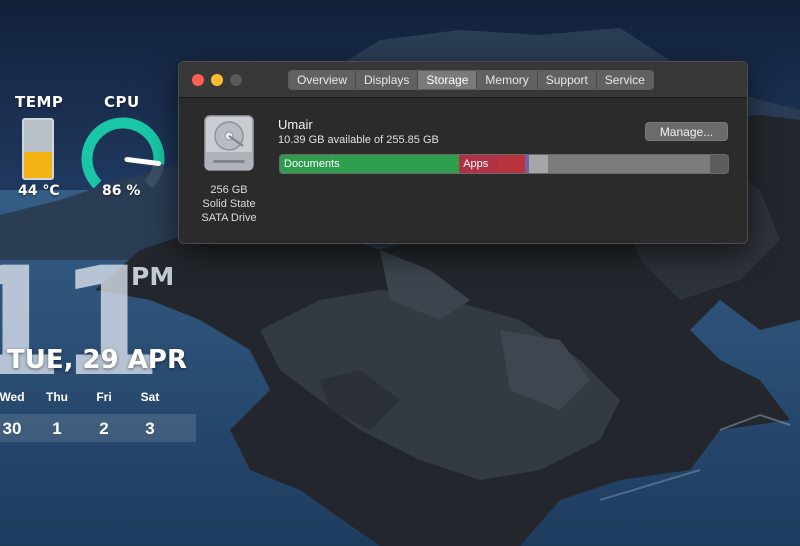 The image size is (800, 546). Describe the element at coordinates (387, 80) in the screenshot. I see `tab-displays: Displays` at that location.